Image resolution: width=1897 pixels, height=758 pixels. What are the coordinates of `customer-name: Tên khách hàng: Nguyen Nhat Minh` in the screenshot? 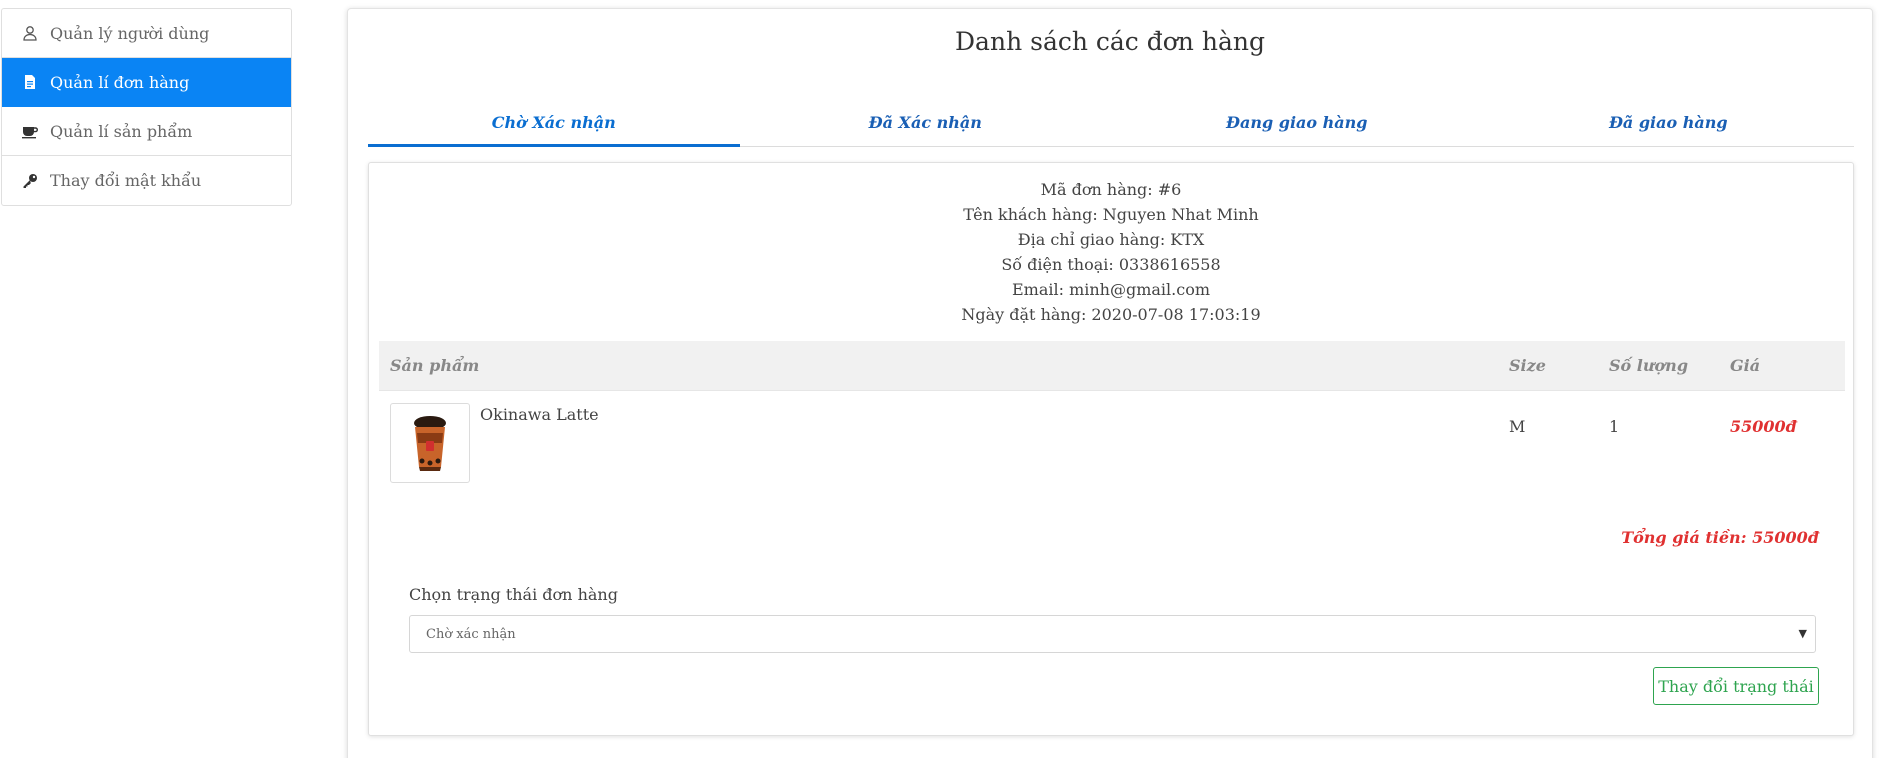 It's located at (1111, 214).